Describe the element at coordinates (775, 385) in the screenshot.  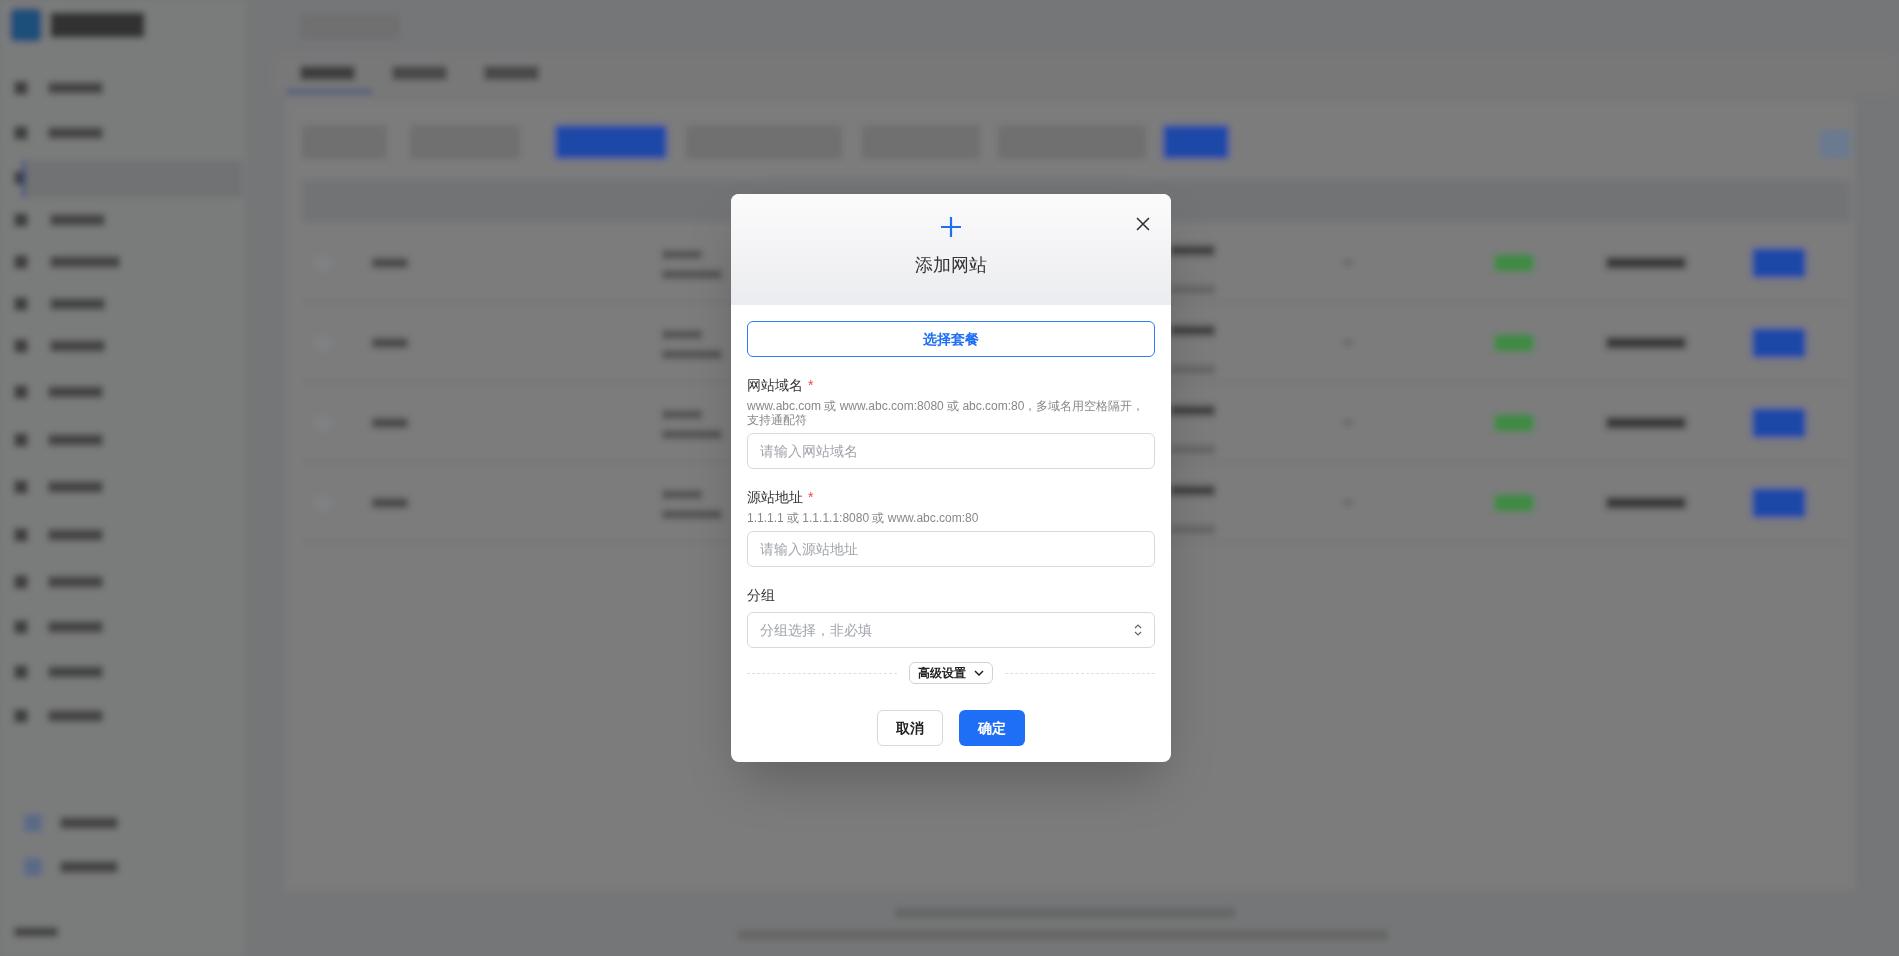
I see `field-label: 网站域名` at that location.